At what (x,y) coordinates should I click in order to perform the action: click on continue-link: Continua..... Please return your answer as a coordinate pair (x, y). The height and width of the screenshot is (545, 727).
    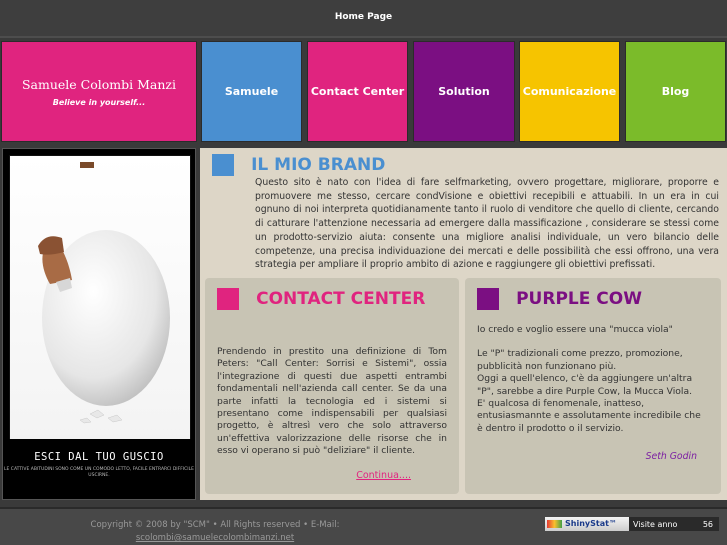
    Looking at the image, I should click on (314, 475).